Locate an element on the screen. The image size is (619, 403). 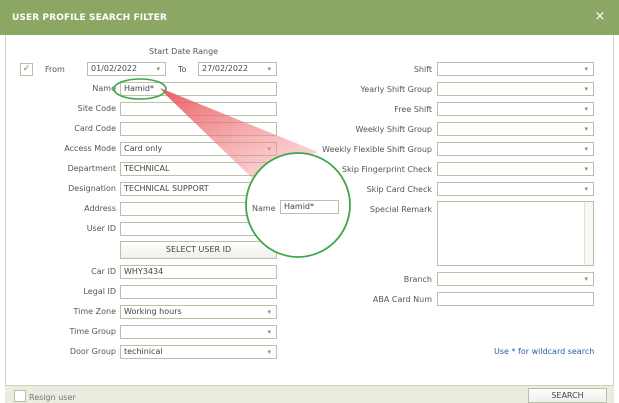
aba-card-num-label: ABA Card Num is located at coordinates (402, 299).